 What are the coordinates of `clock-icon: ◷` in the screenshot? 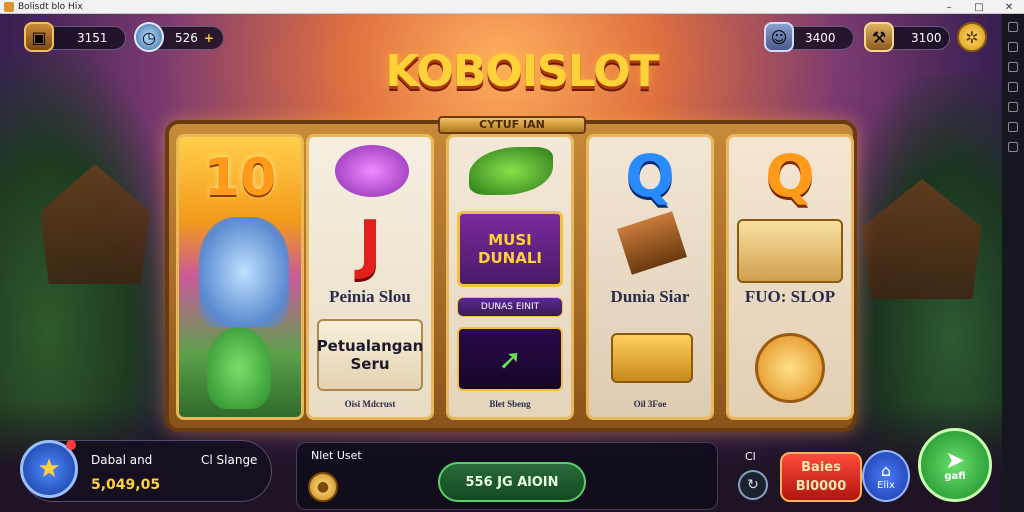 It's located at (149, 37).